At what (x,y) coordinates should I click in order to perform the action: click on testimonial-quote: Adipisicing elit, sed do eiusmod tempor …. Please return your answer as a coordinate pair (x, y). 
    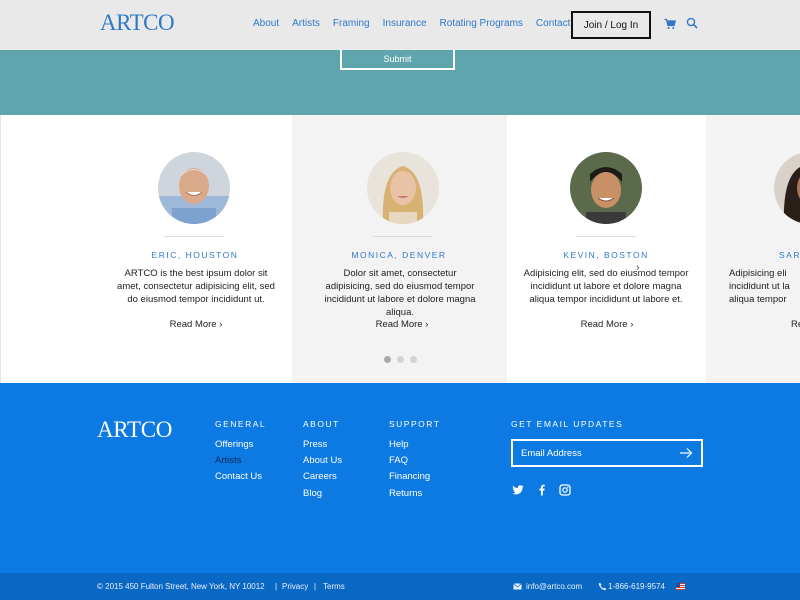
    Looking at the image, I should click on (606, 286).